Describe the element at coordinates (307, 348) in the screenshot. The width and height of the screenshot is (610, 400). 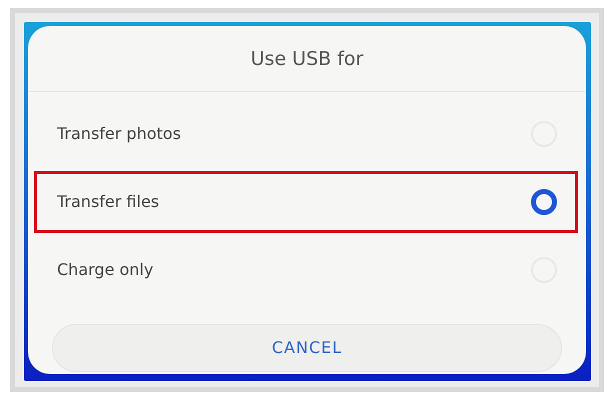
I see `cancel-button: CANCEL` at that location.